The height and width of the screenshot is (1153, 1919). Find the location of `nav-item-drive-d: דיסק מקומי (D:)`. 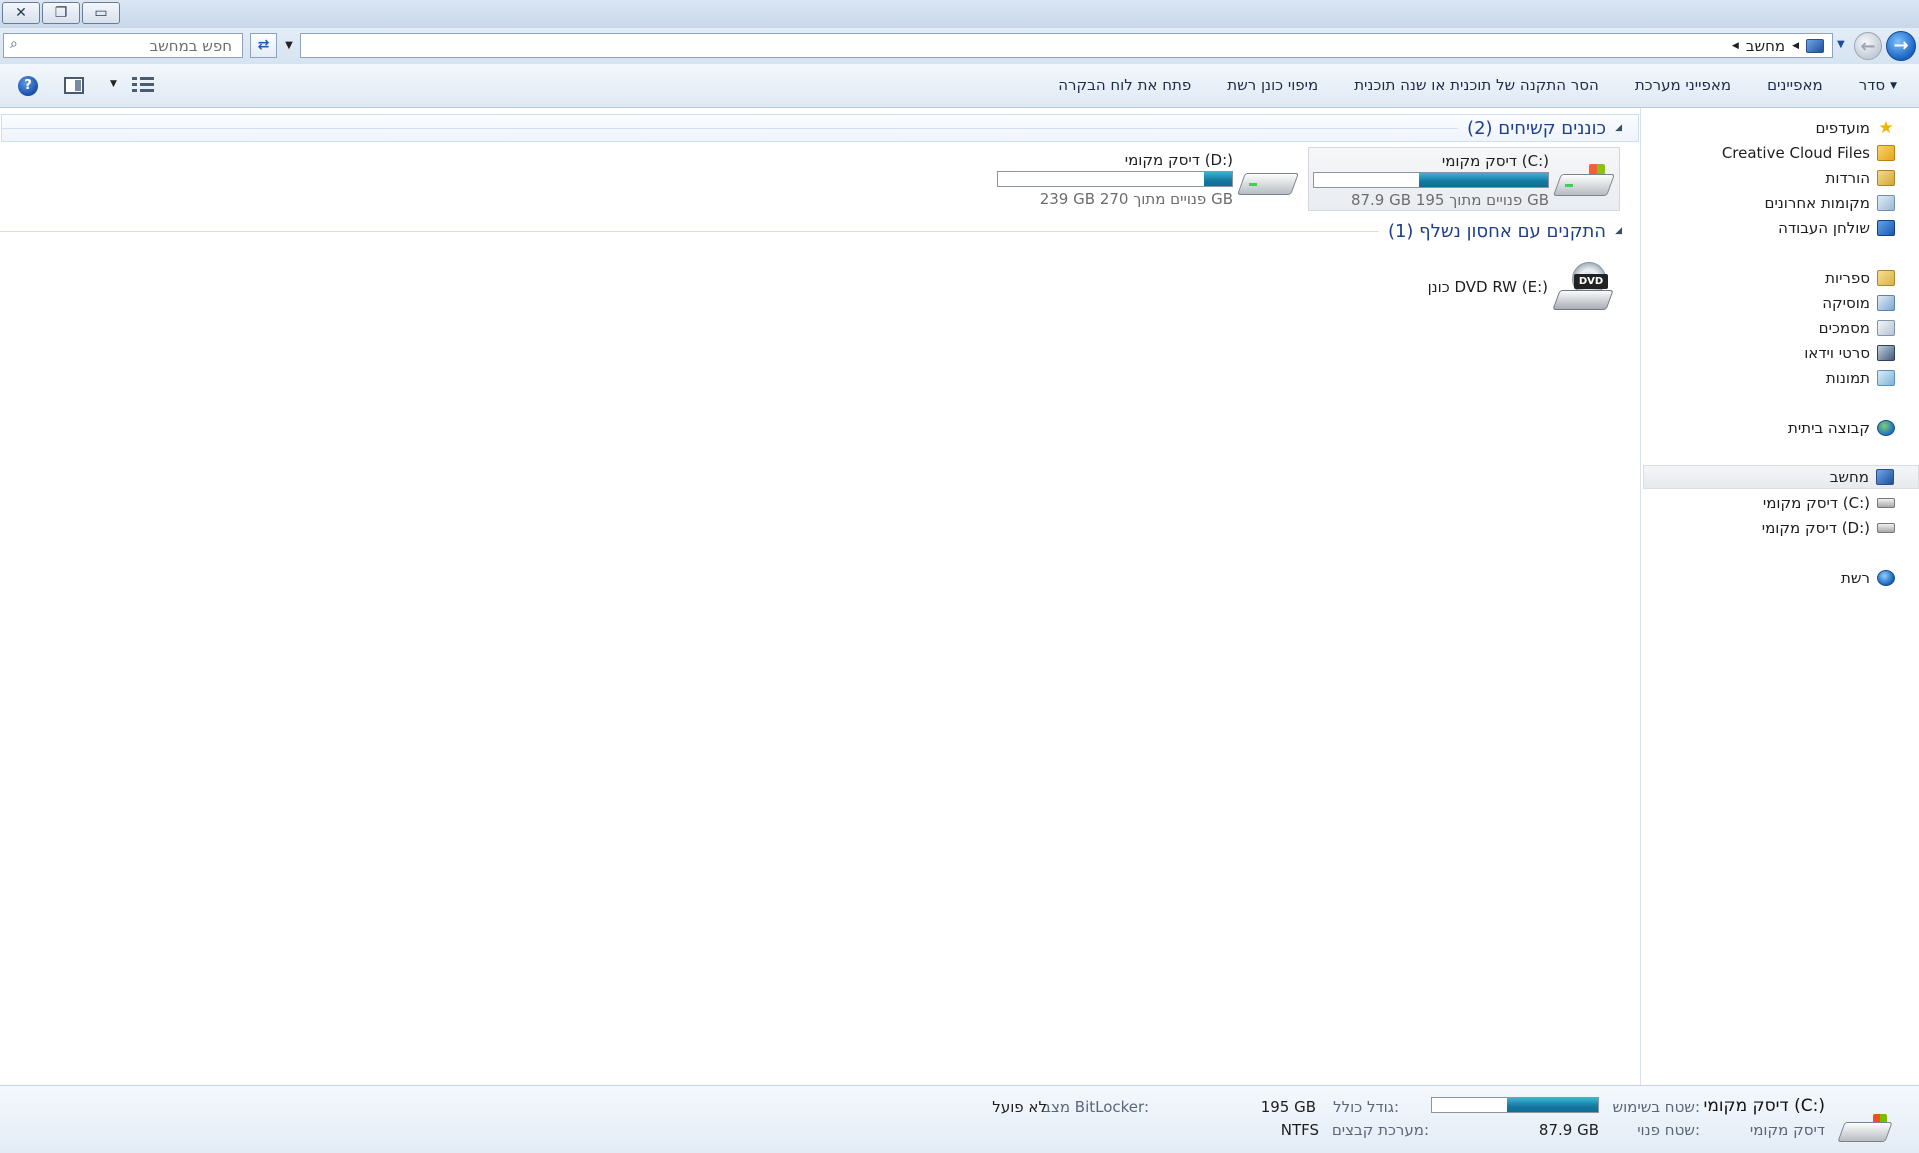

nav-item-drive-d: דיסק מקומי (D:) is located at coordinates (1770, 528).